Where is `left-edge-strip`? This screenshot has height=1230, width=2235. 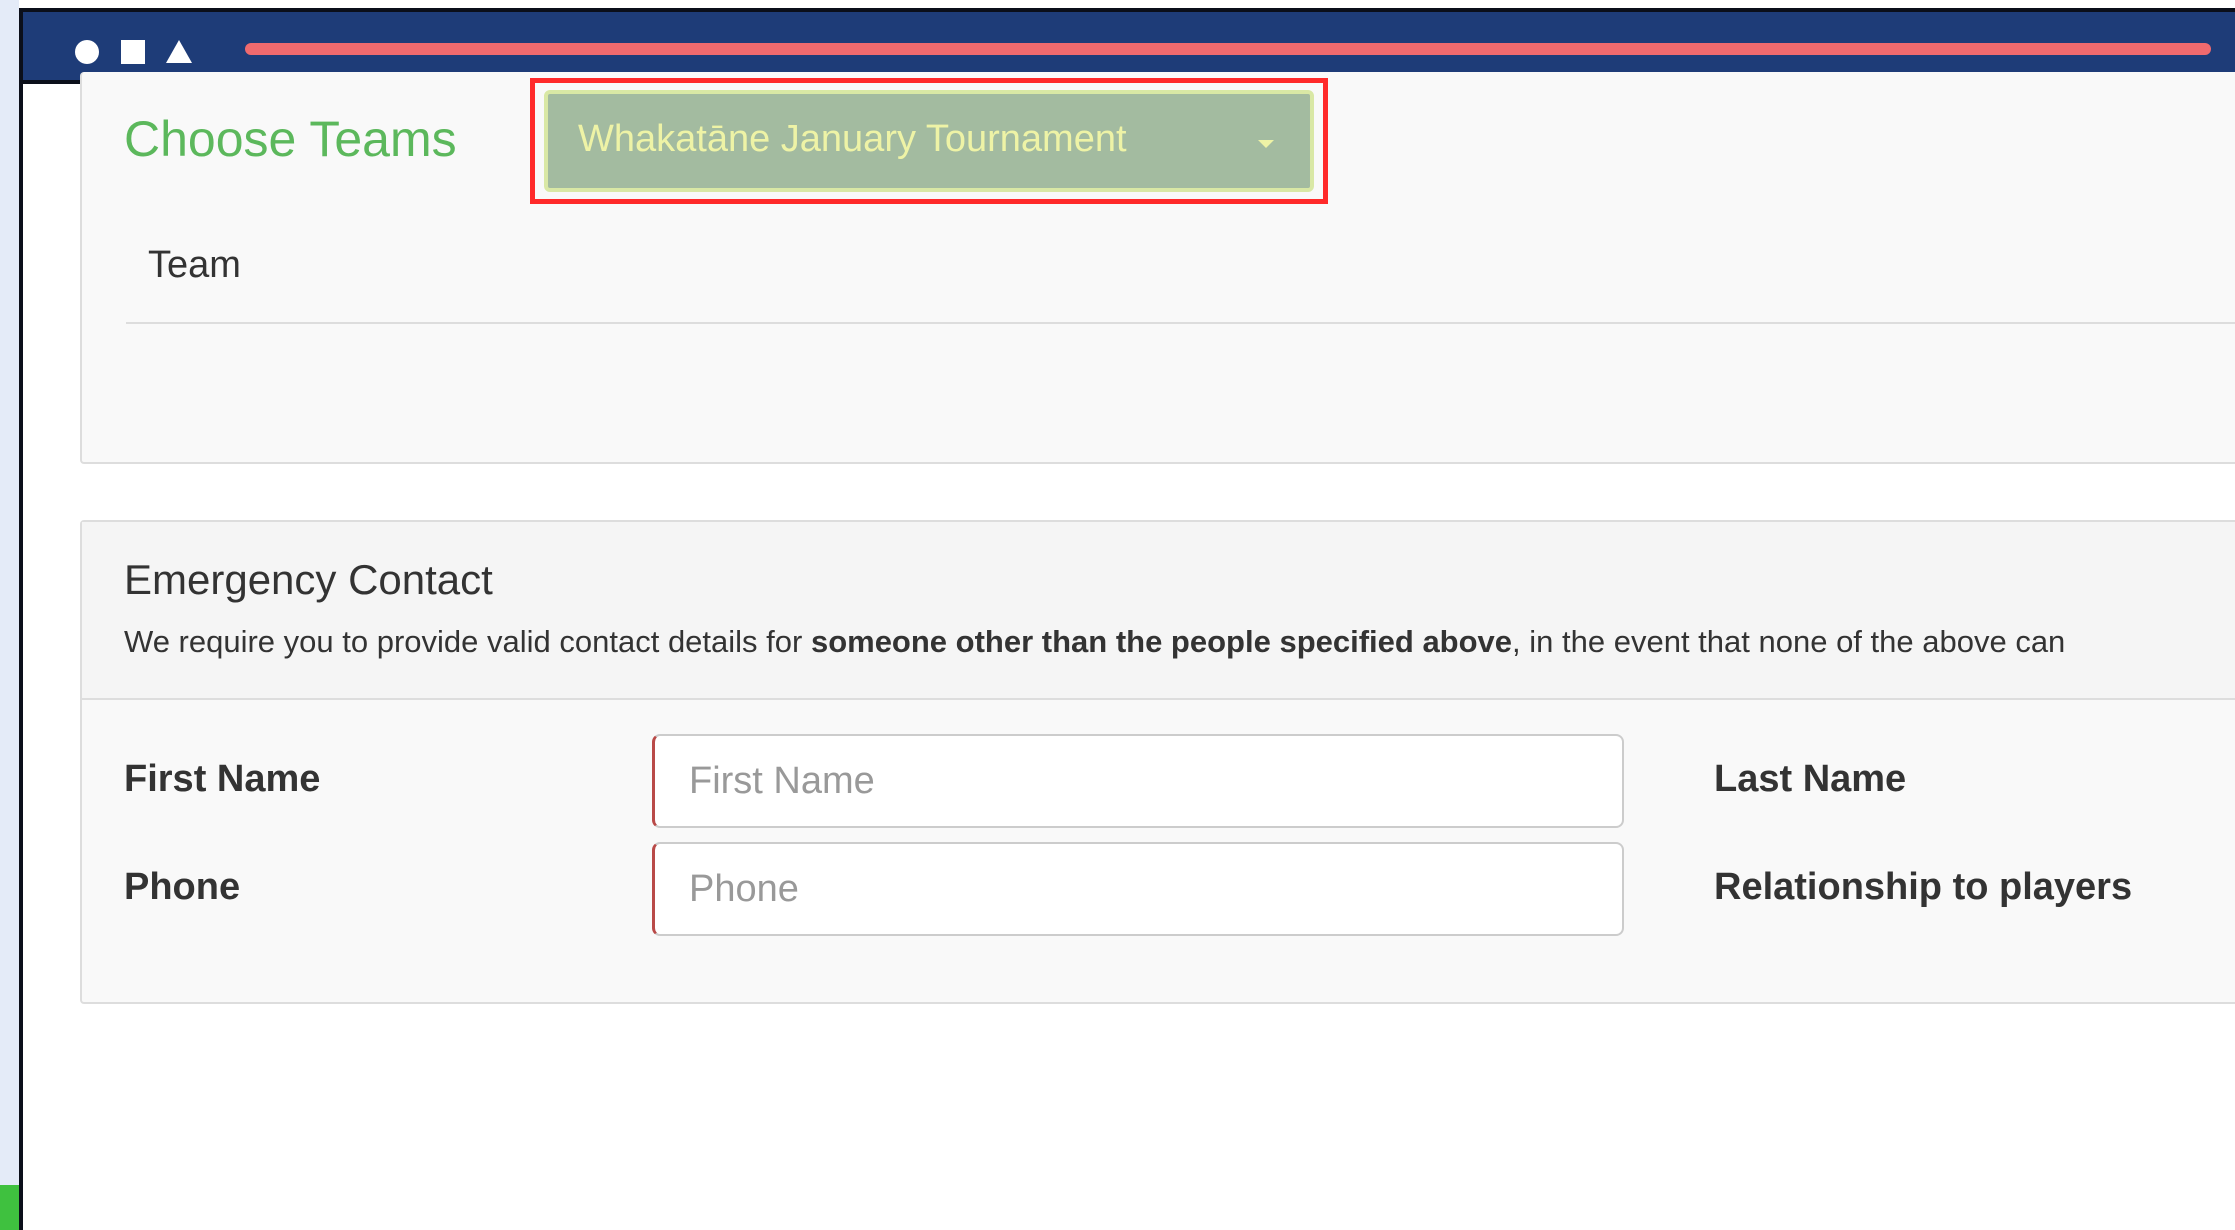
left-edge-strip is located at coordinates (9, 615).